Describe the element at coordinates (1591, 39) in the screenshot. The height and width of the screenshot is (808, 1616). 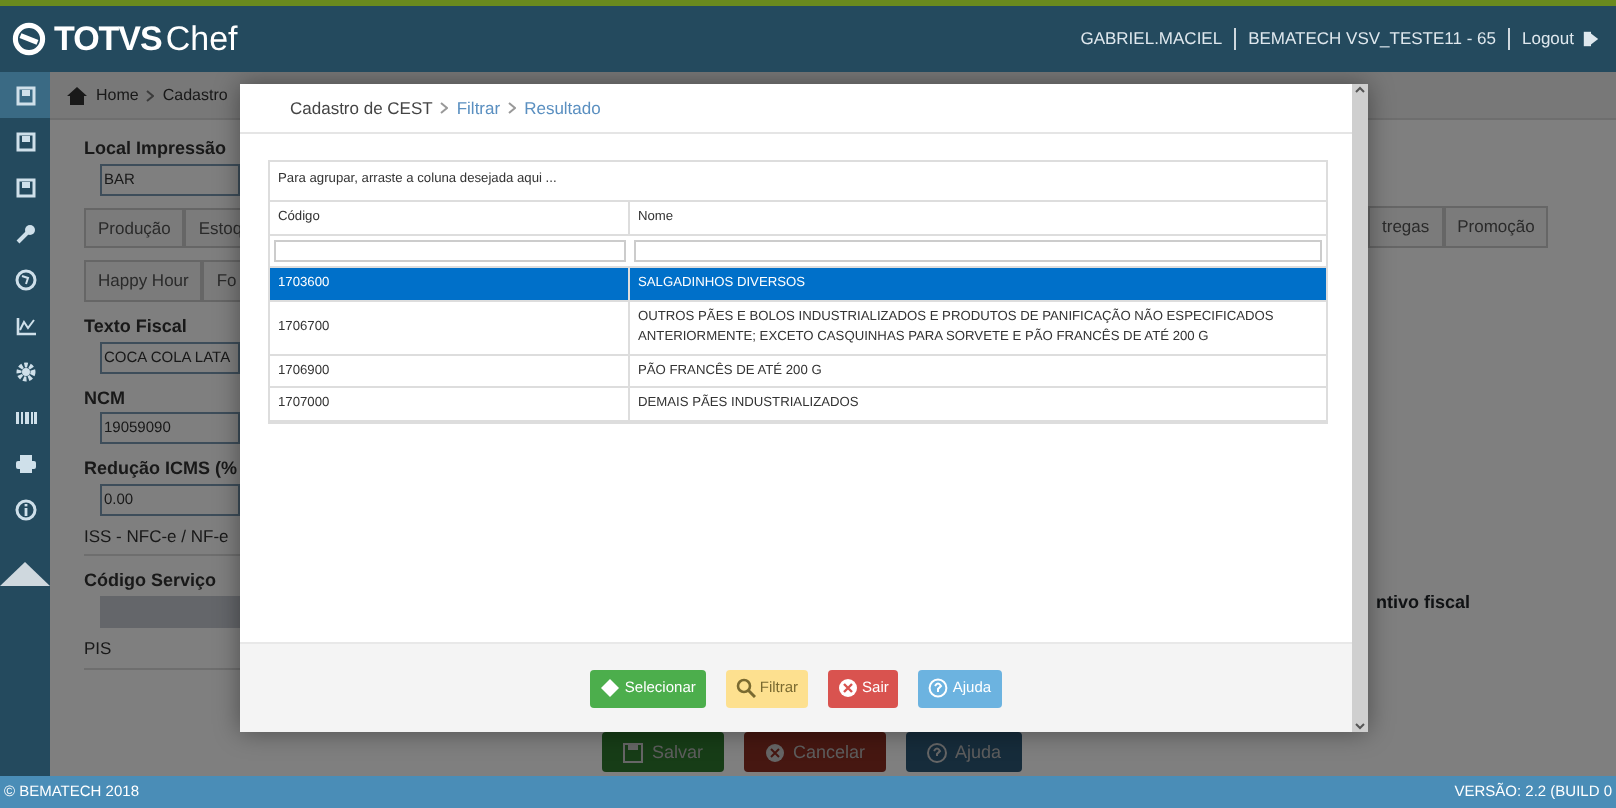
I see `logout-icon` at that location.